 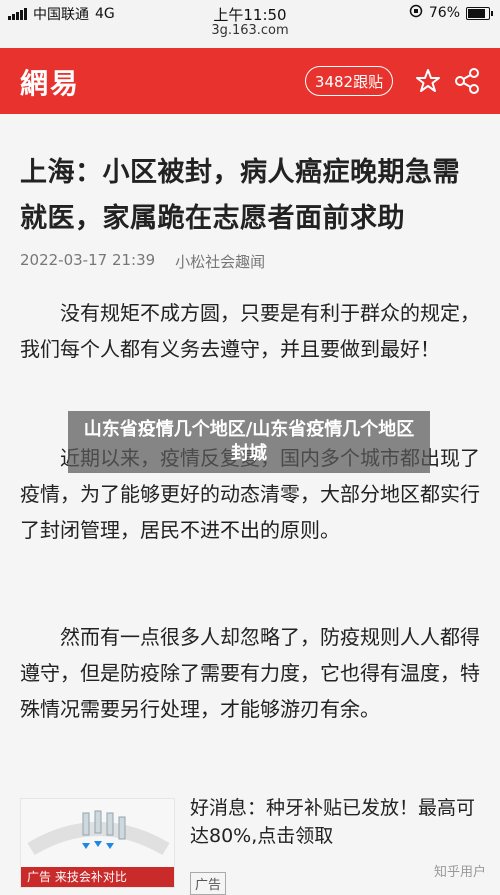 I want to click on article-date: 2022-03-17 21:39, so click(x=88, y=260).